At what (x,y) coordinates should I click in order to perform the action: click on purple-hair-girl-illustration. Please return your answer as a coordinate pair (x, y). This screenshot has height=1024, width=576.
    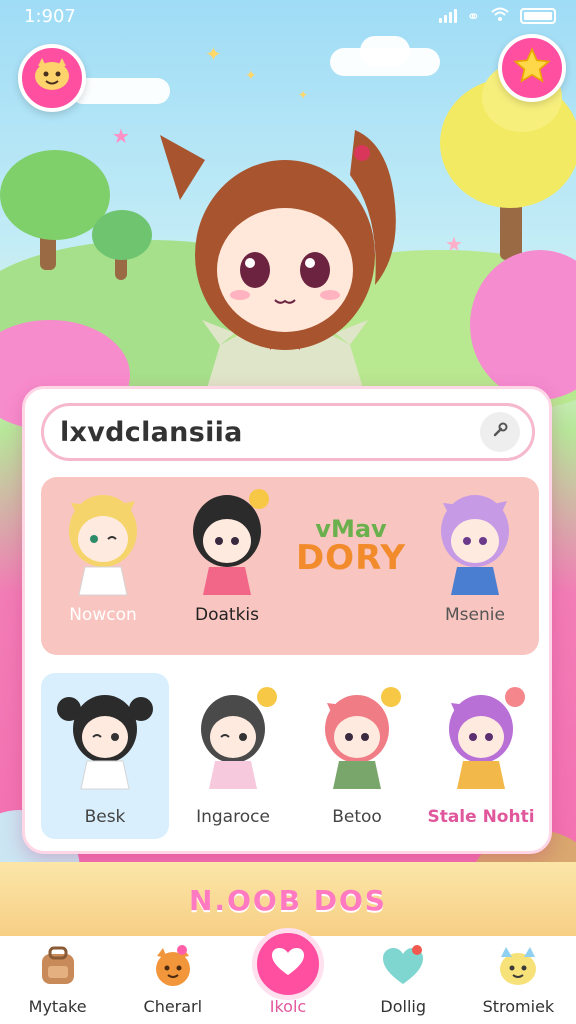
    Looking at the image, I should click on (487, 738).